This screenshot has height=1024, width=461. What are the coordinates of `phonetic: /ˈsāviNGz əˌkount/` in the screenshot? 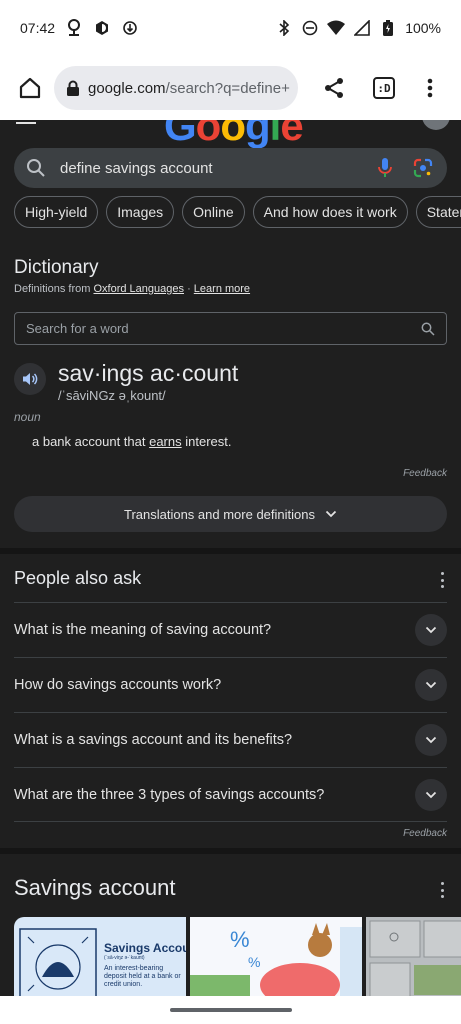 It's located at (112, 395).